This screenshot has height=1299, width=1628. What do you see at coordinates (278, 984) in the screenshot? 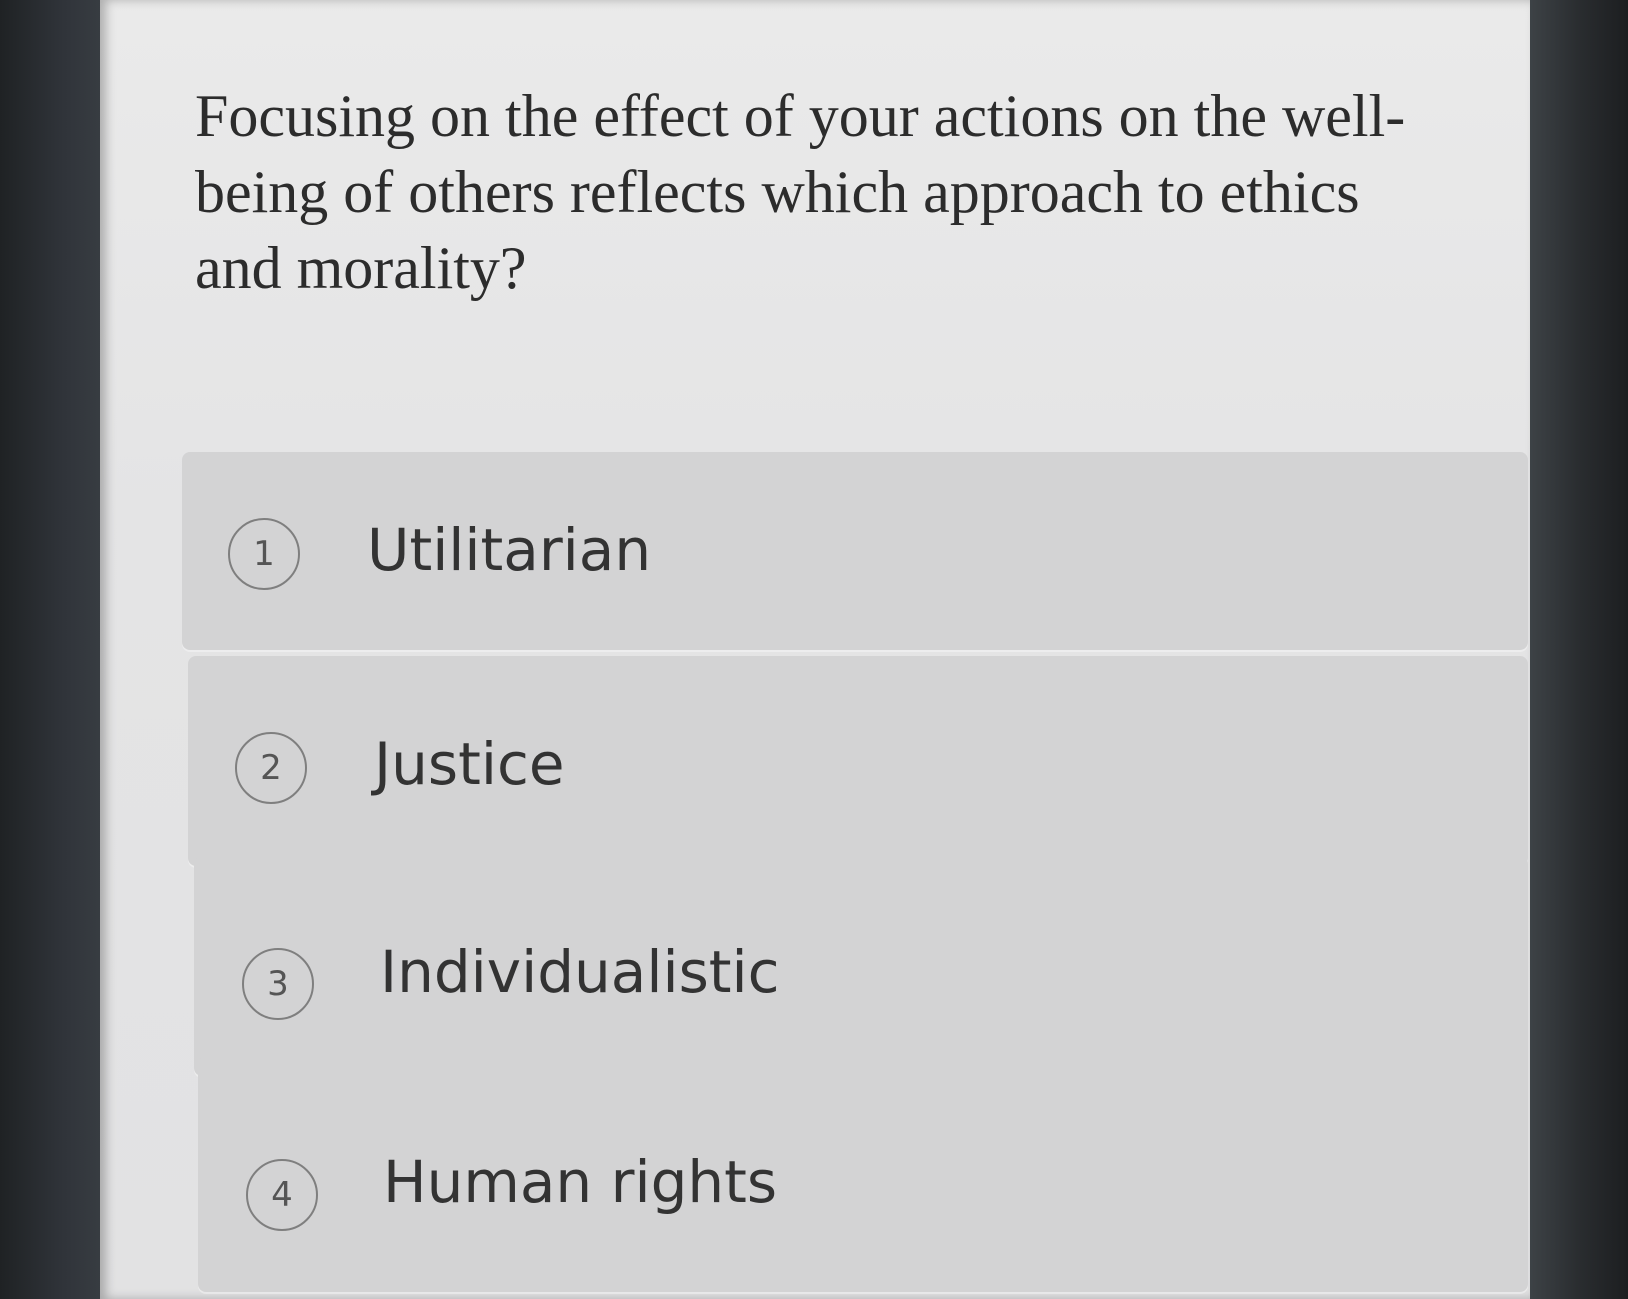
I see `option-number-badge: 3` at bounding box center [278, 984].